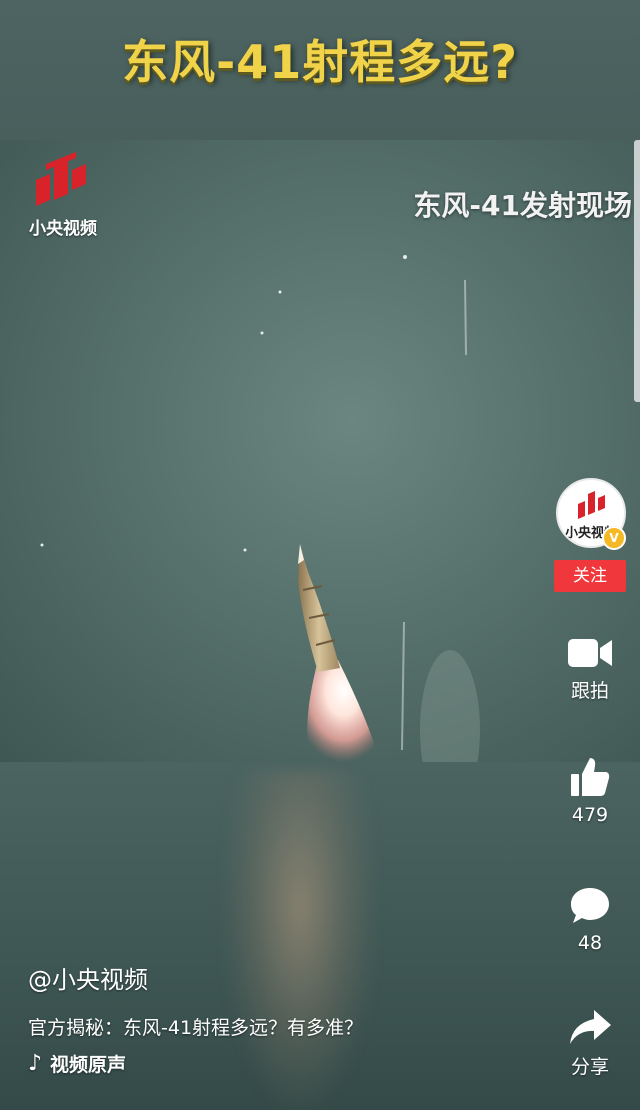  I want to click on logo-mark-icon, so click(61, 179).